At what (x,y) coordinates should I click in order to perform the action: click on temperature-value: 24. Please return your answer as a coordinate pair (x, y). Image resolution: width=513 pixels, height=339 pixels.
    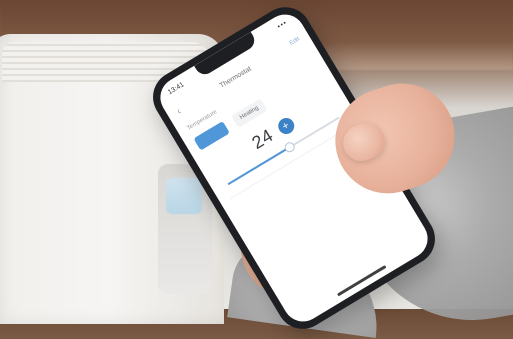
    Looking at the image, I should click on (262, 139).